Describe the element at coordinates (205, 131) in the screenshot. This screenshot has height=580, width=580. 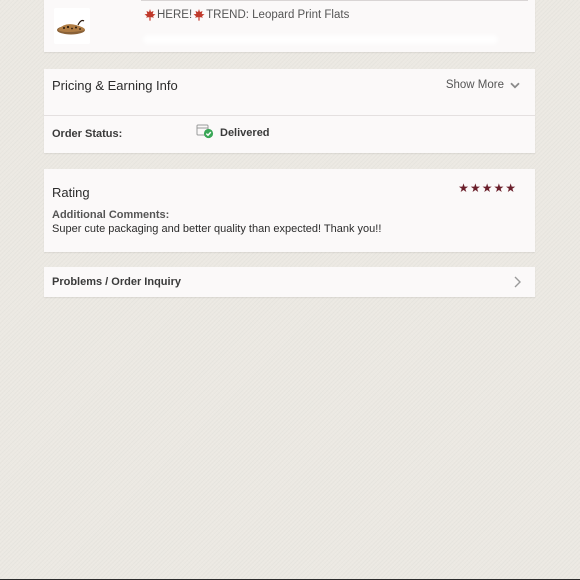
I see `delivered-package-check-icon` at that location.